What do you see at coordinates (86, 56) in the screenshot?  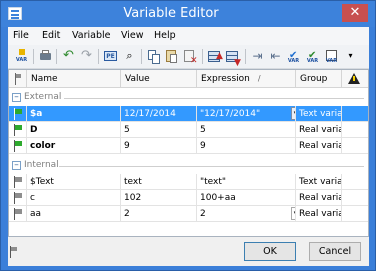 I see `redo-icon: ↷` at bounding box center [86, 56].